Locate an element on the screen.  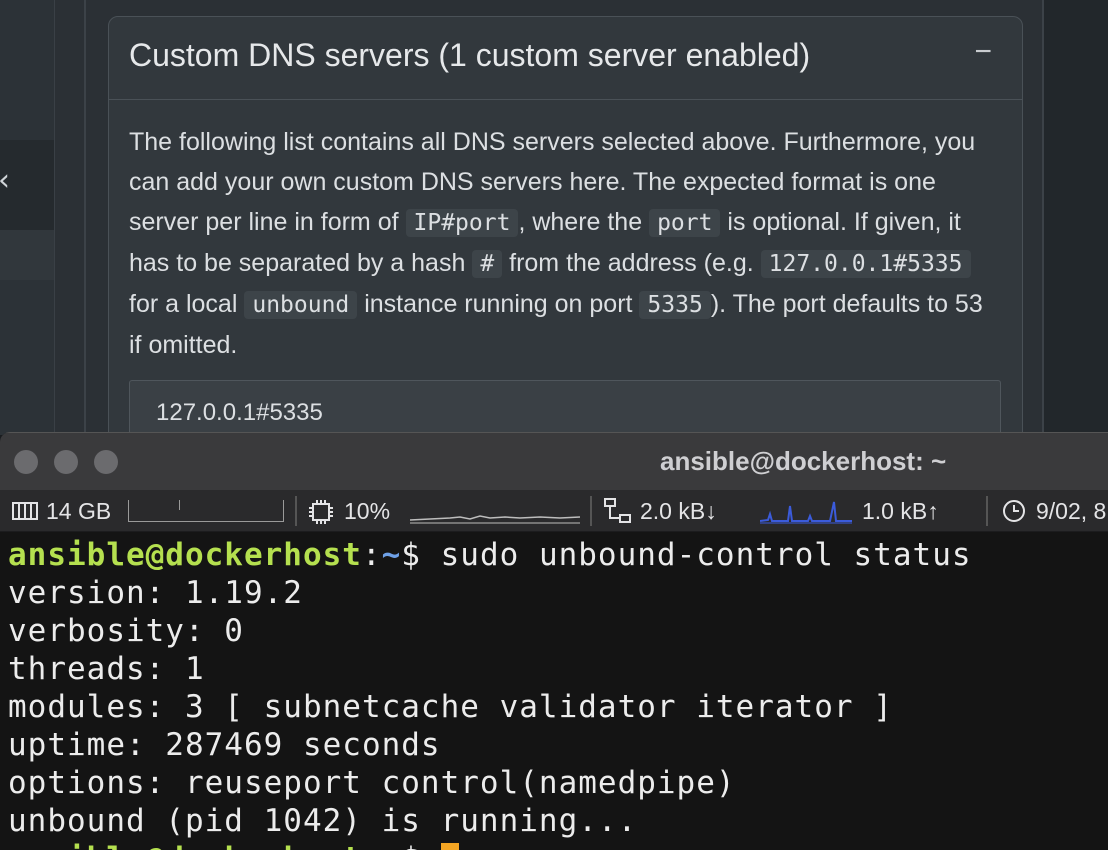
minus-icon: − is located at coordinates (983, 52).